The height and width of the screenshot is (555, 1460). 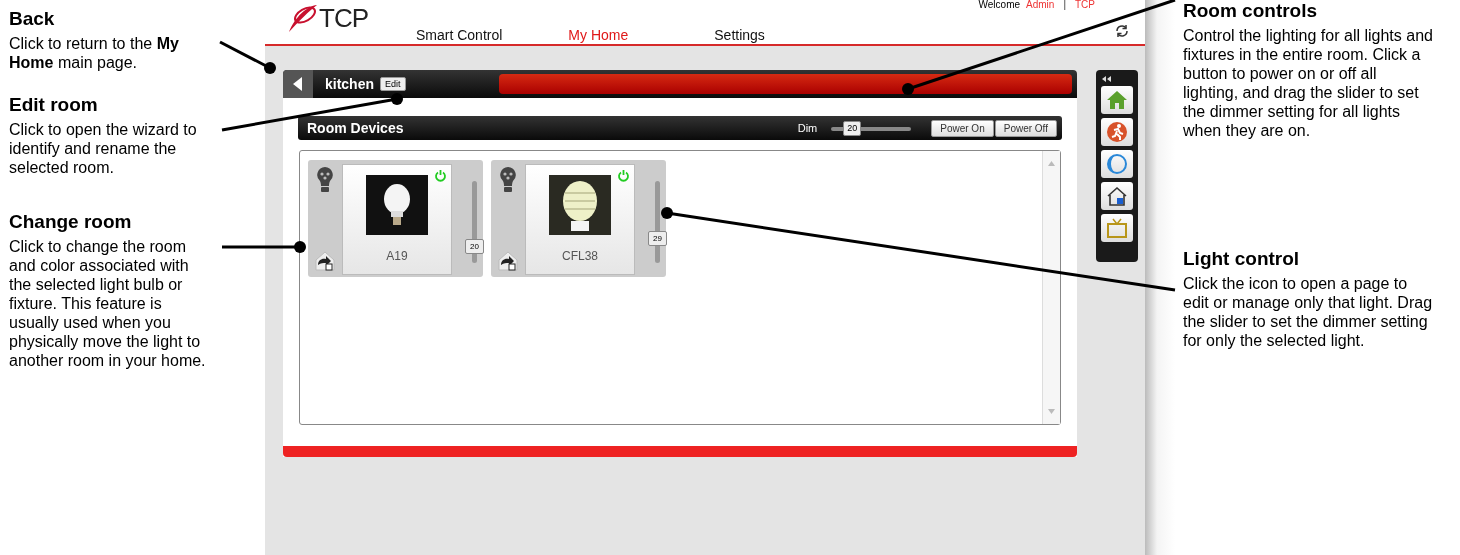 What do you see at coordinates (1051, 163) in the screenshot?
I see `scroll-up-icon` at bounding box center [1051, 163].